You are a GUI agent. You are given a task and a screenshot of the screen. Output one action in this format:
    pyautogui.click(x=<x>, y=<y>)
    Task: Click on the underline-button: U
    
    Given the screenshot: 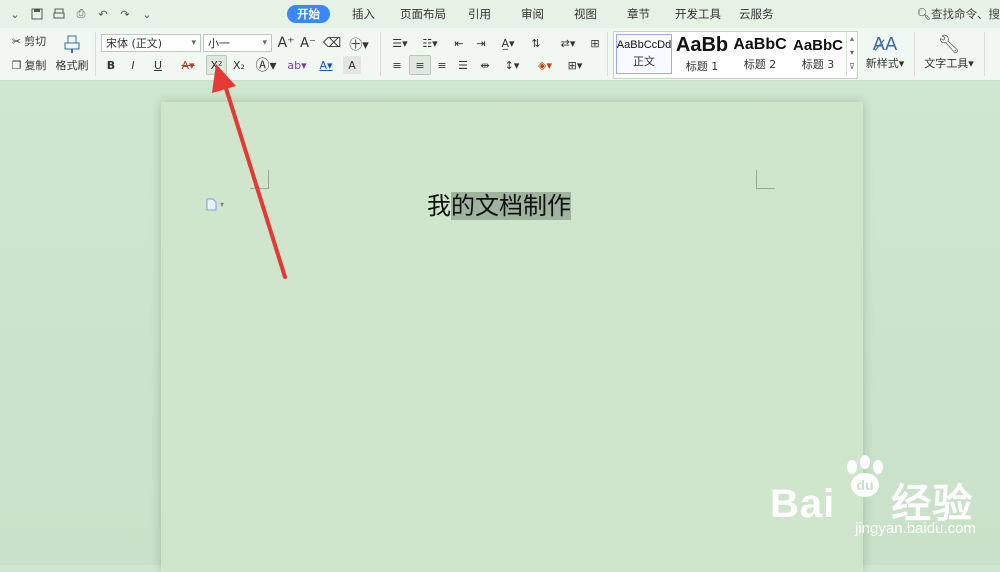 What is the action you would take?
    pyautogui.click(x=158, y=65)
    